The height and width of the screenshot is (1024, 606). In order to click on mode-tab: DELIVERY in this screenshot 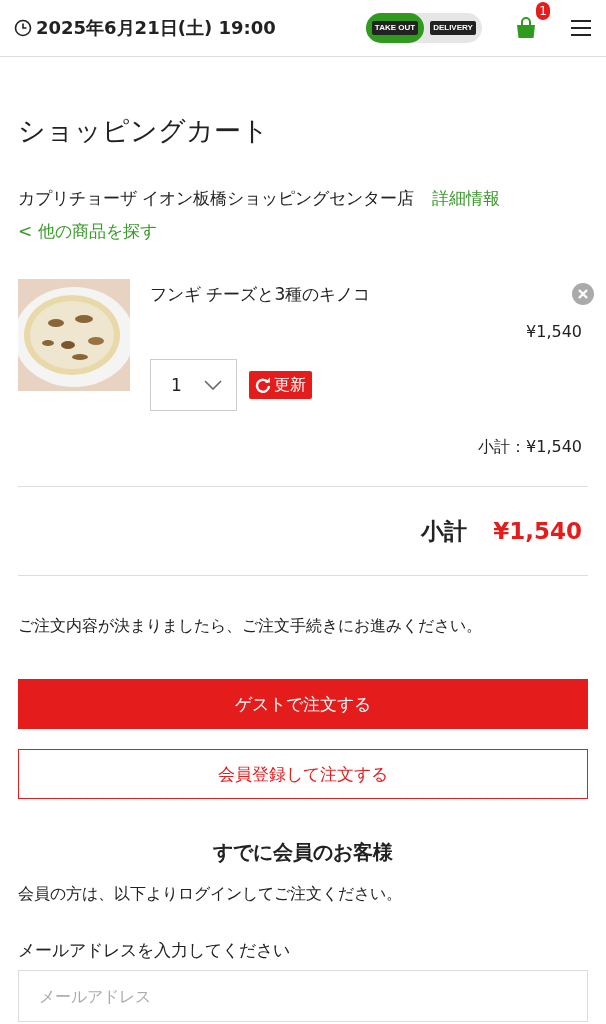, I will do `click(453, 28)`.